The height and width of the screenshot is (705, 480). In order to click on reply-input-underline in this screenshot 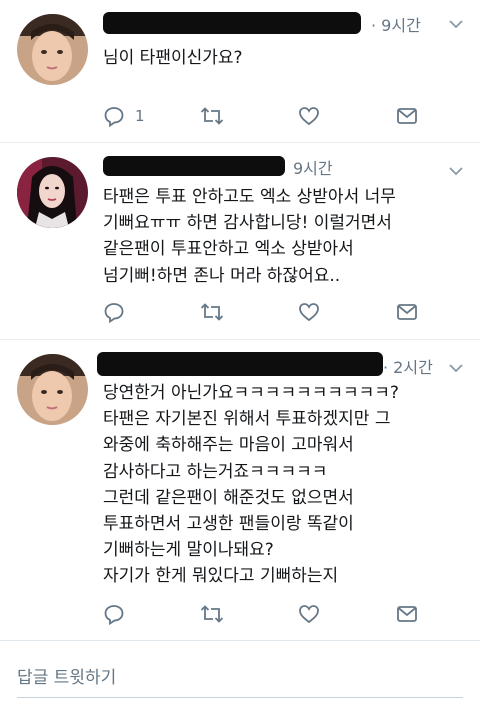, I will do `click(240, 697)`.